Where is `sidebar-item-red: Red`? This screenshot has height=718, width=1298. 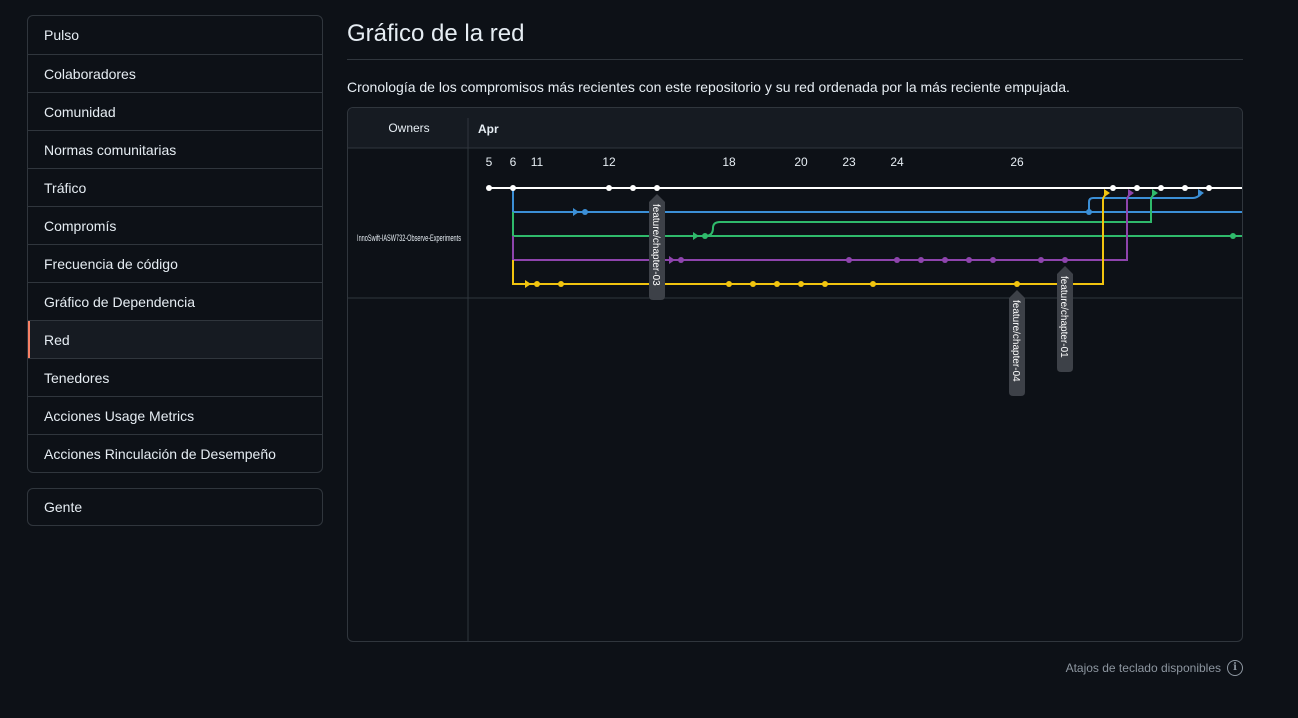
sidebar-item-red: Red is located at coordinates (175, 339).